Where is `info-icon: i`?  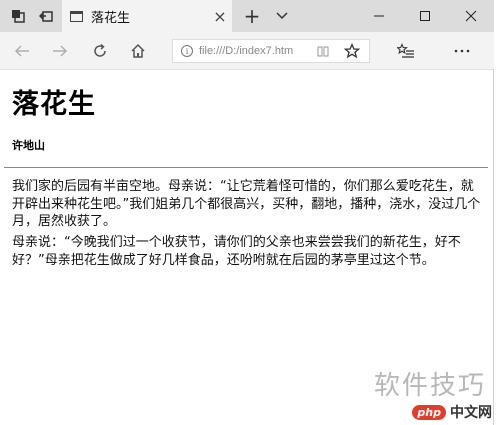 info-icon: i is located at coordinates (187, 51).